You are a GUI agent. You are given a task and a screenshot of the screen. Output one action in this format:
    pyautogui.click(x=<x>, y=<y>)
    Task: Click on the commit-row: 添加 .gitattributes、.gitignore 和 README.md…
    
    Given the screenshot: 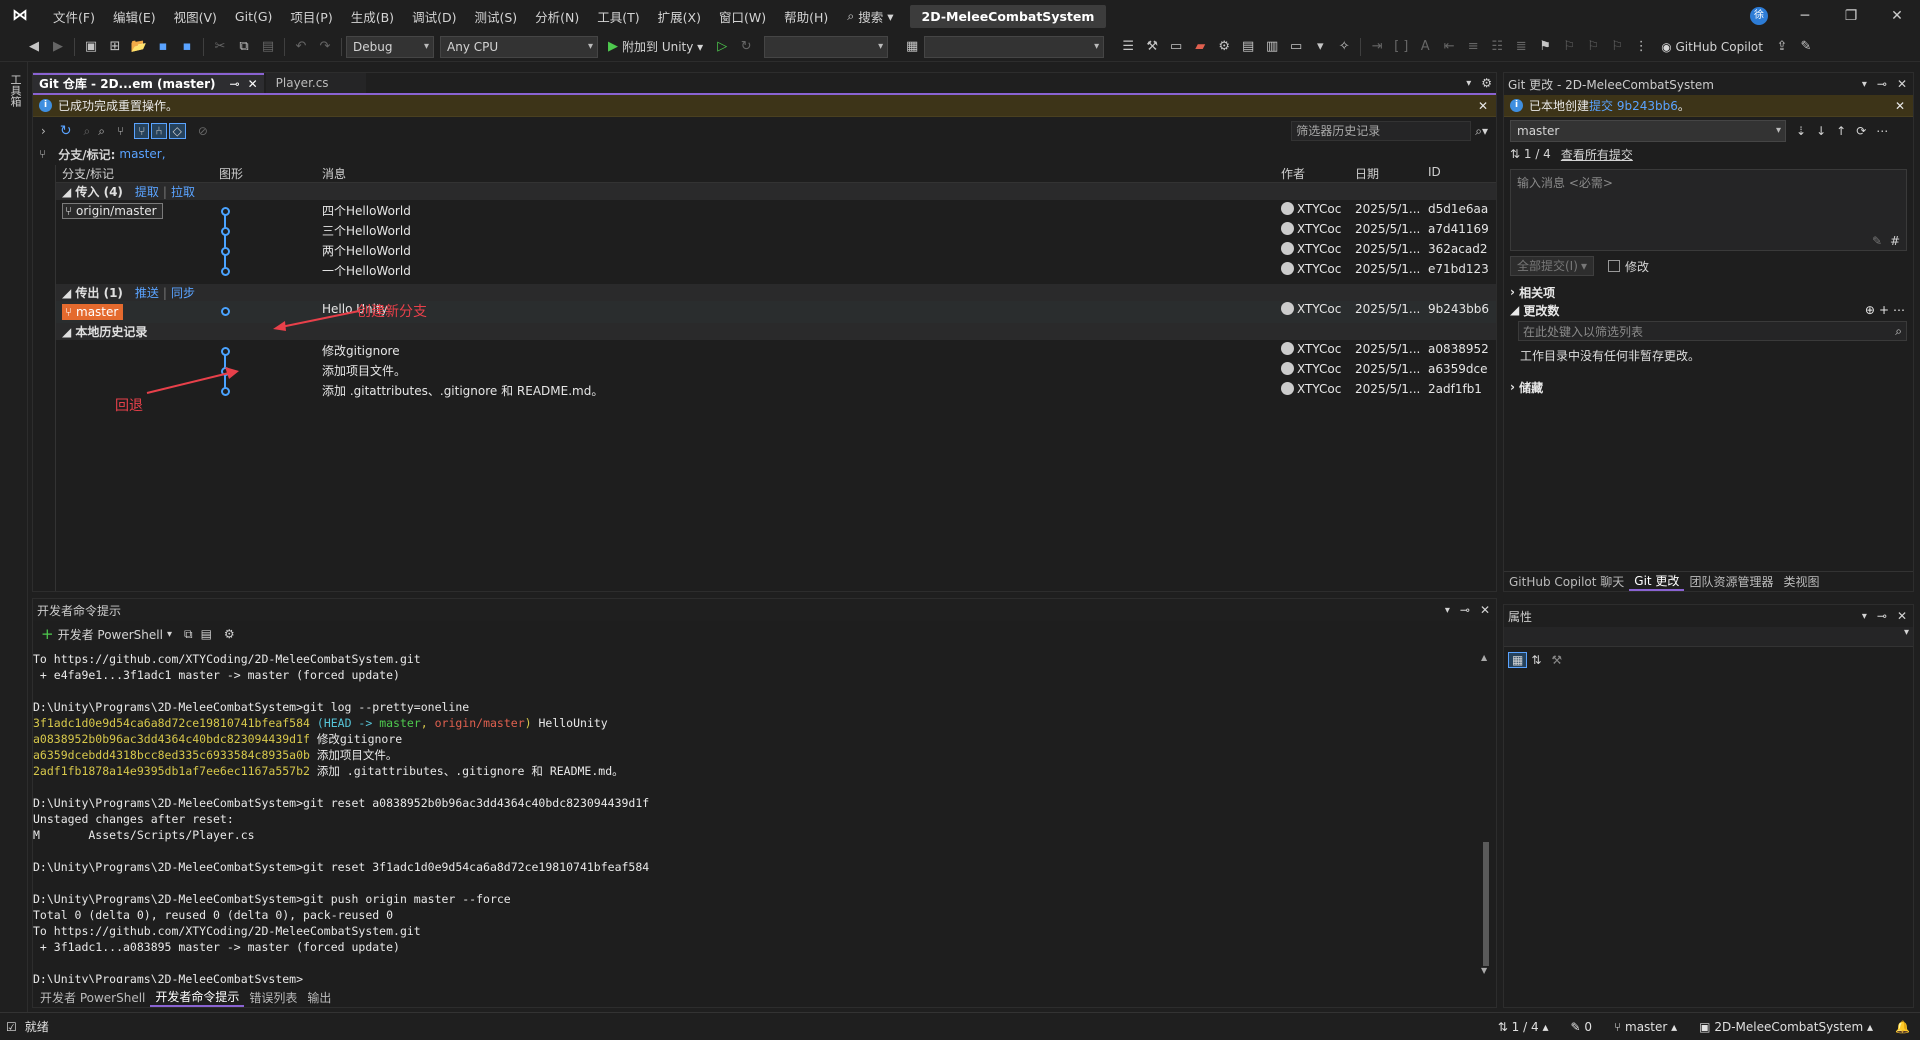 What is the action you would take?
    pyautogui.click(x=776, y=392)
    